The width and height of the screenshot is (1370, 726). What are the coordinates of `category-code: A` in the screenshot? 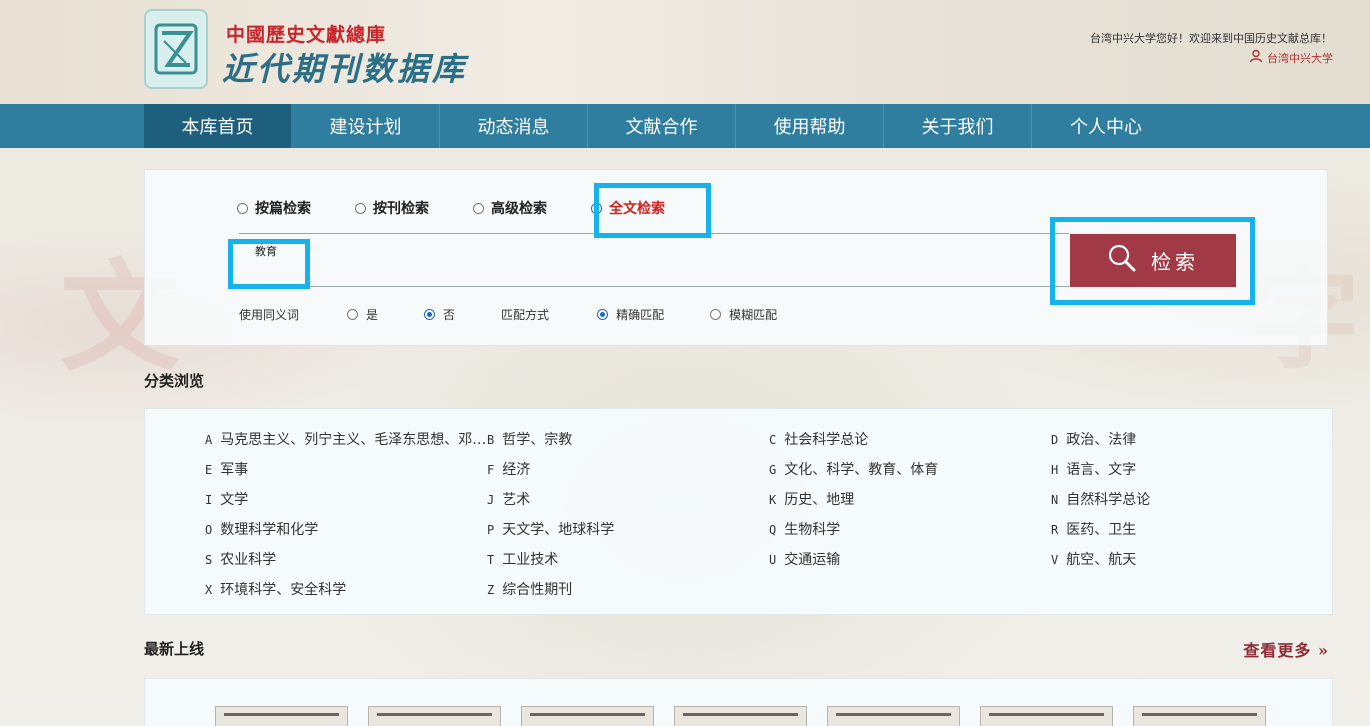 It's located at (209, 440).